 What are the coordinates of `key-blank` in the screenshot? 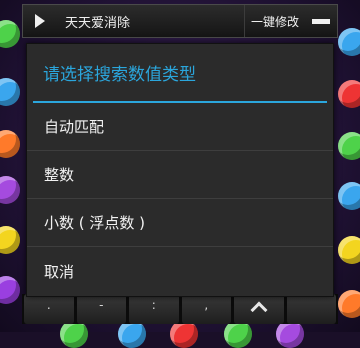 It's located at (311, 309).